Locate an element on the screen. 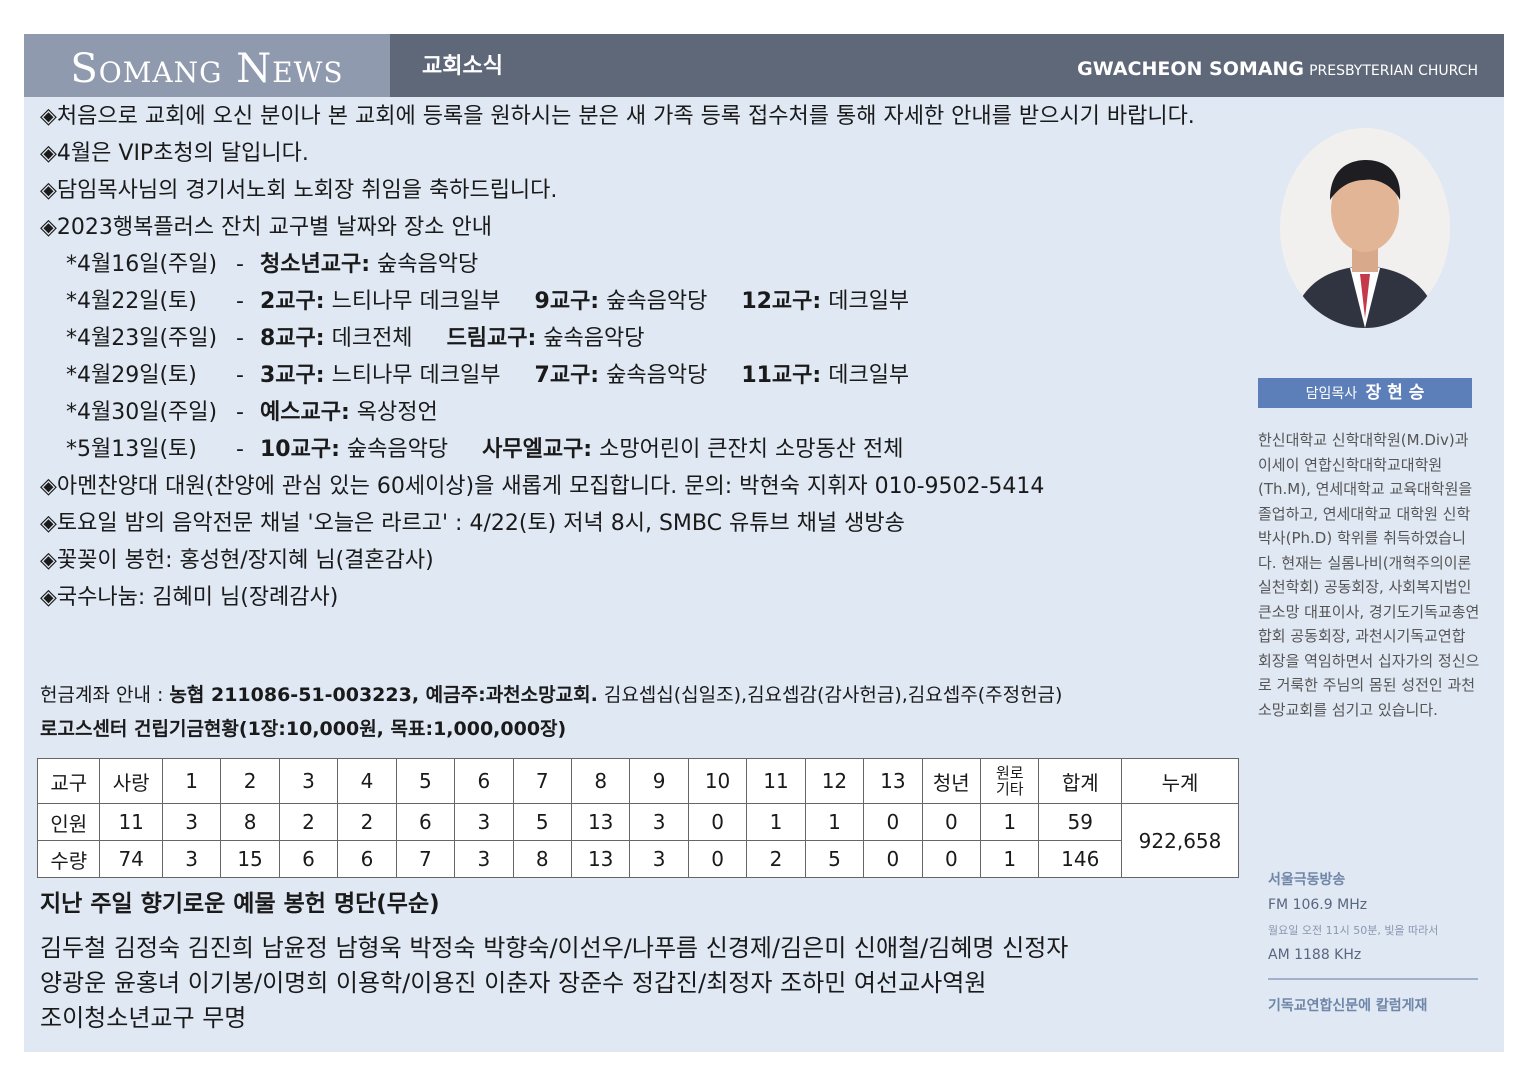  schedule-place: 데크일부 is located at coordinates (865, 375).